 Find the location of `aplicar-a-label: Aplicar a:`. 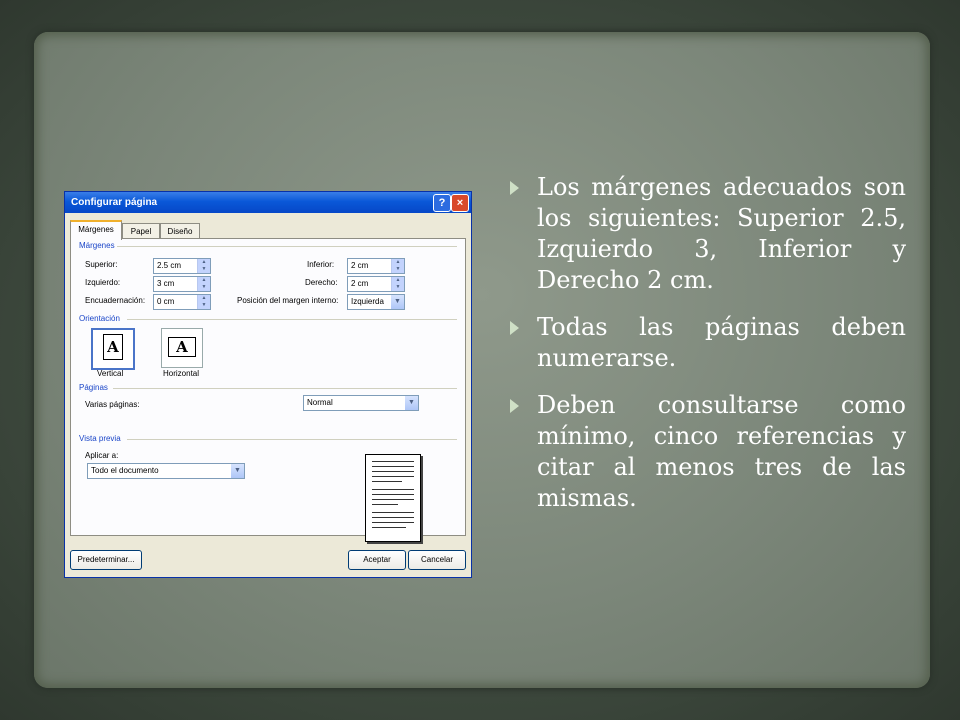

aplicar-a-label: Aplicar a: is located at coordinates (102, 455).